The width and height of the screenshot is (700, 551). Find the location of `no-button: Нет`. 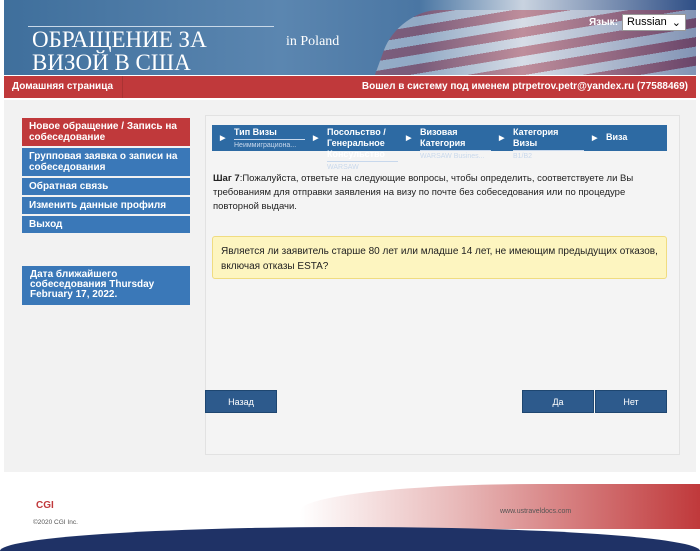

no-button: Нет is located at coordinates (631, 401).